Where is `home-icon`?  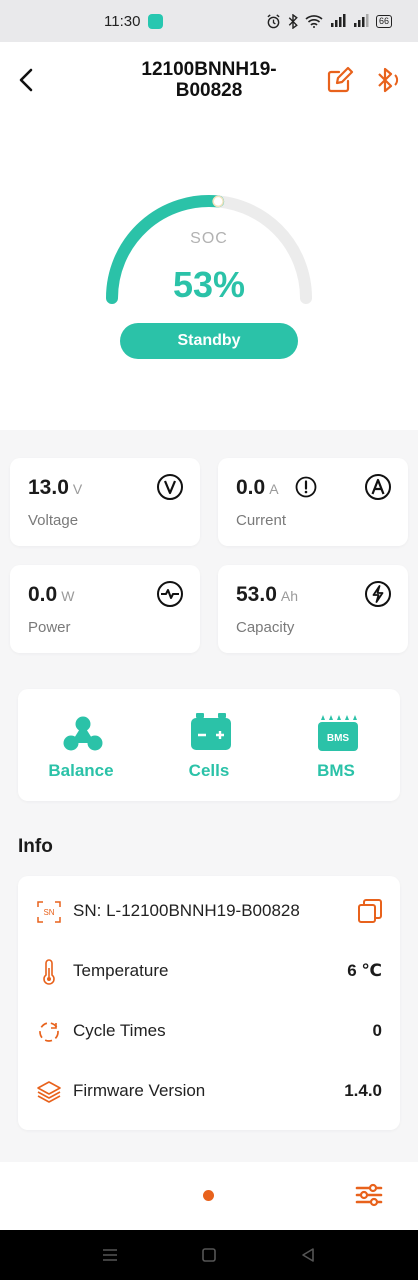
home-icon is located at coordinates (209, 1255).